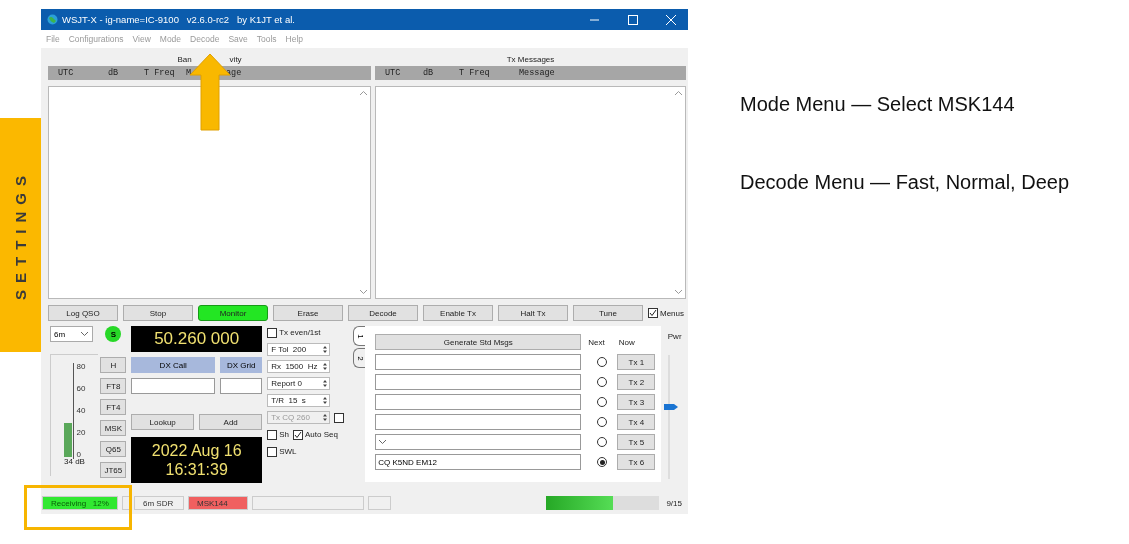 This screenshot has width=1129, height=544. What do you see at coordinates (113, 334) in the screenshot?
I see `status-indicator: S` at bounding box center [113, 334].